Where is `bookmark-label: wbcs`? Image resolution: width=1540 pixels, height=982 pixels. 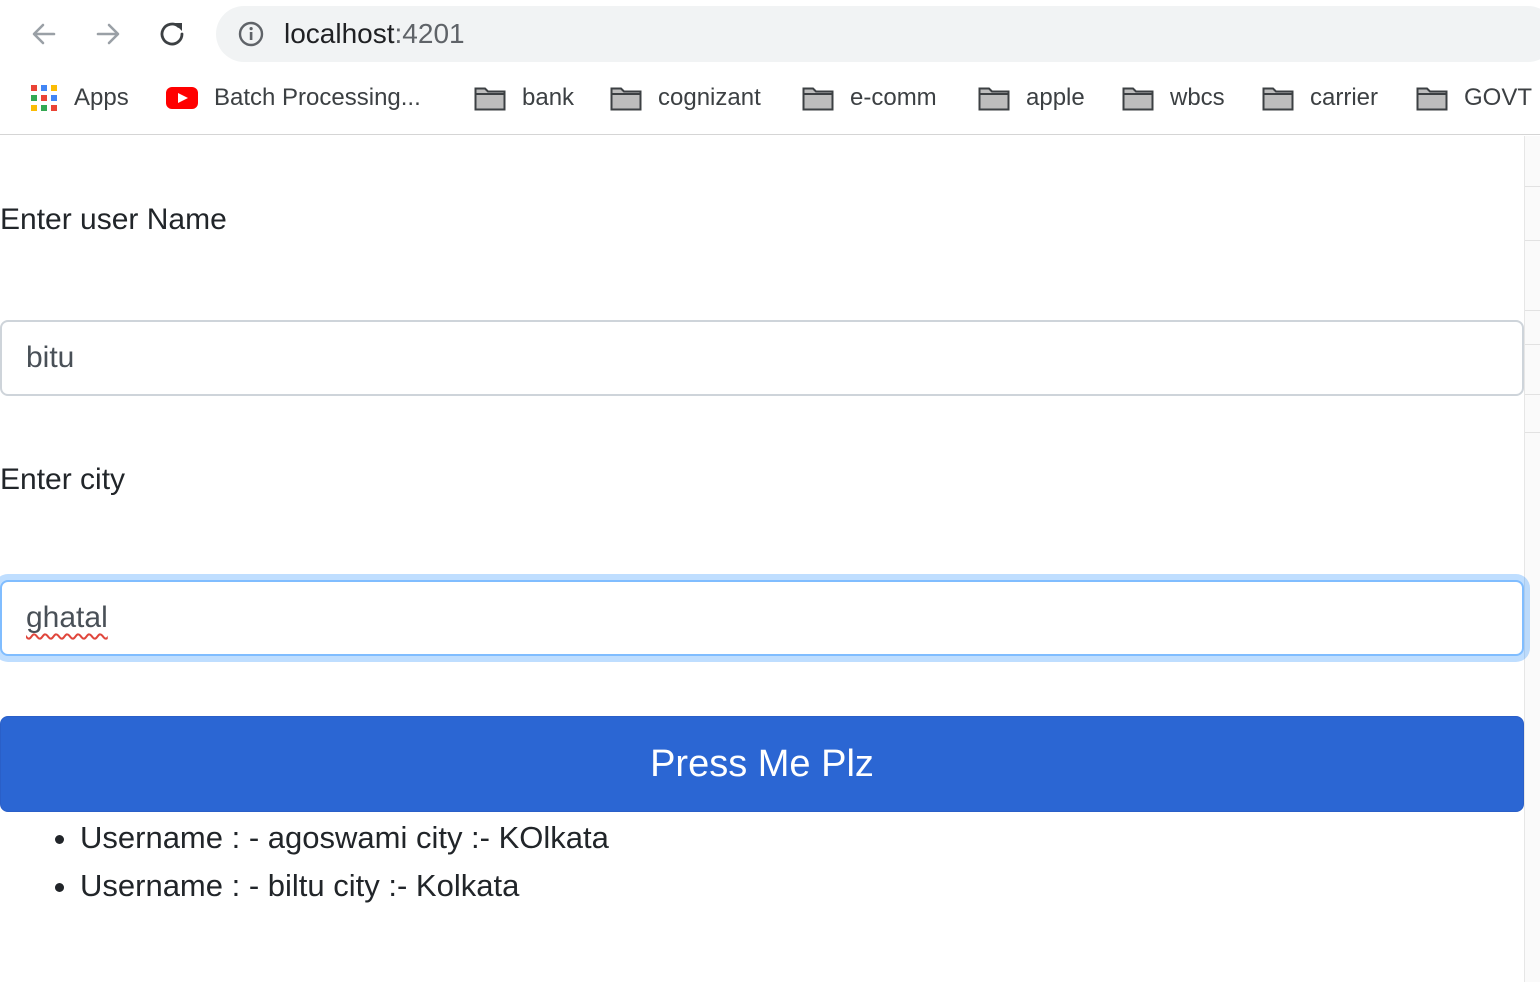 bookmark-label: wbcs is located at coordinates (1197, 97).